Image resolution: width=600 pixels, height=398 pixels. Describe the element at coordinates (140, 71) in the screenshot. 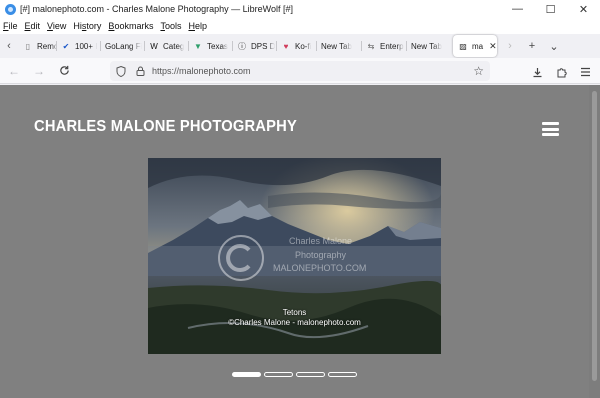

I see `lock-icon` at that location.